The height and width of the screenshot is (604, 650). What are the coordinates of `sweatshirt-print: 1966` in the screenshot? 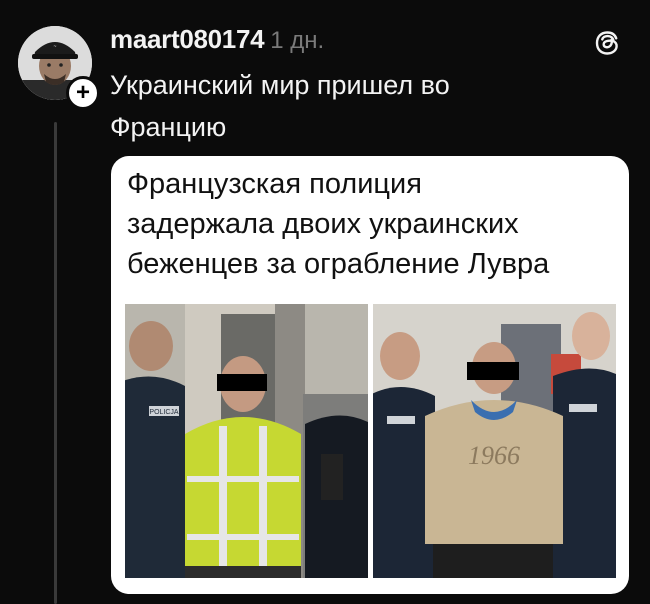 It's located at (494, 455).